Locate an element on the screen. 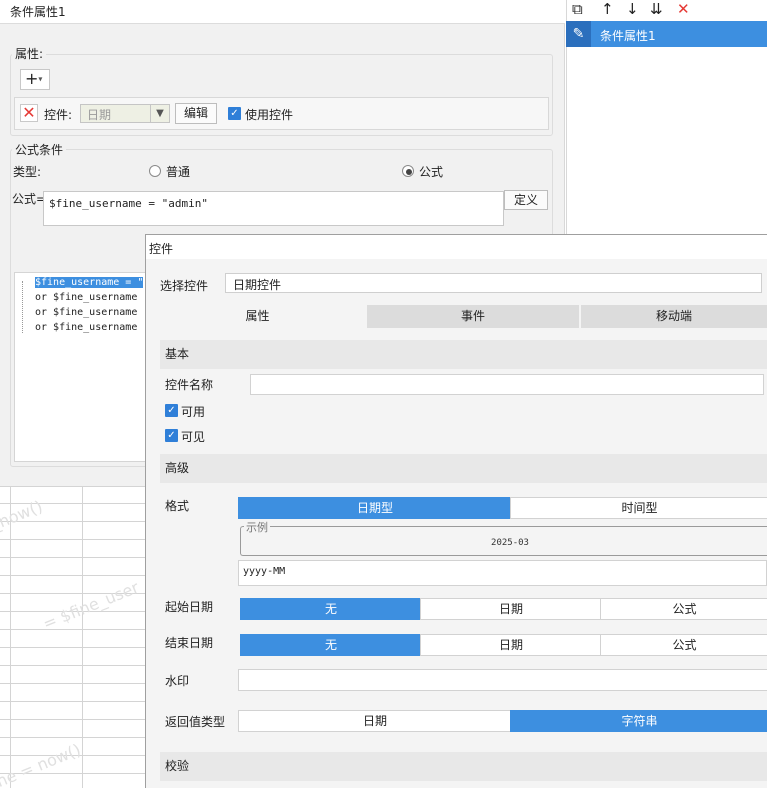  example-legend: 示例 is located at coordinates (257, 527).